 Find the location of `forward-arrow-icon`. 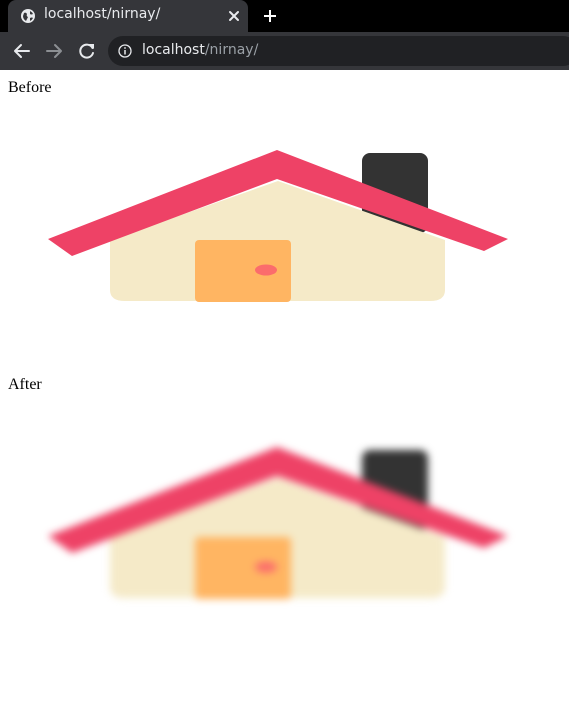

forward-arrow-icon is located at coordinates (54, 51).